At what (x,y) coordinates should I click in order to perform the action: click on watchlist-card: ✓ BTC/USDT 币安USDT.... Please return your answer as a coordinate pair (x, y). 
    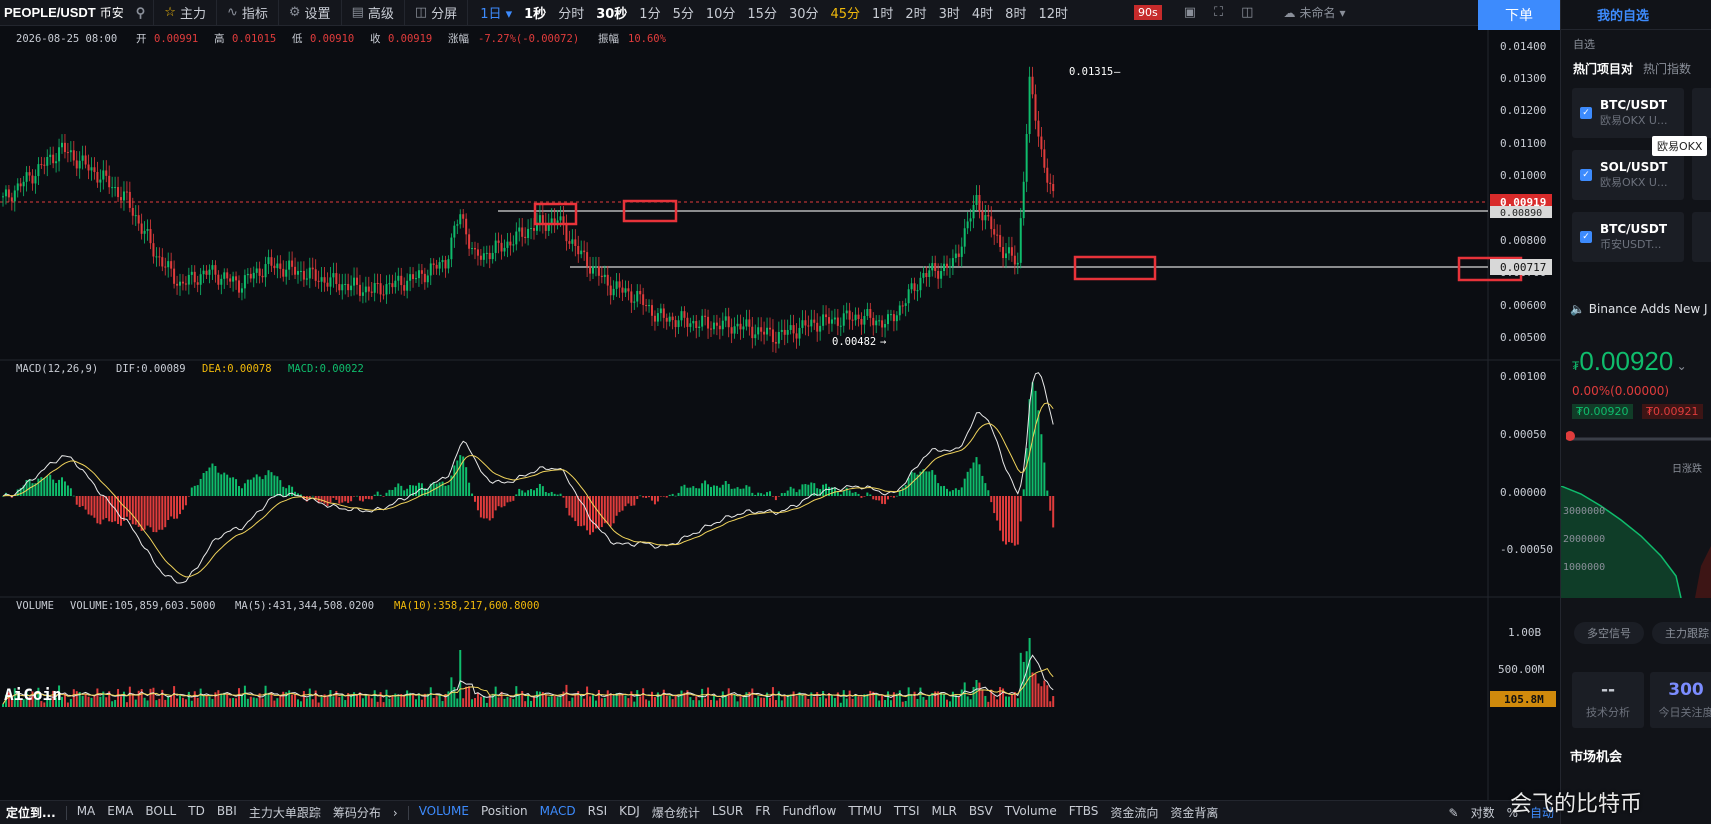
    Looking at the image, I should click on (1628, 237).